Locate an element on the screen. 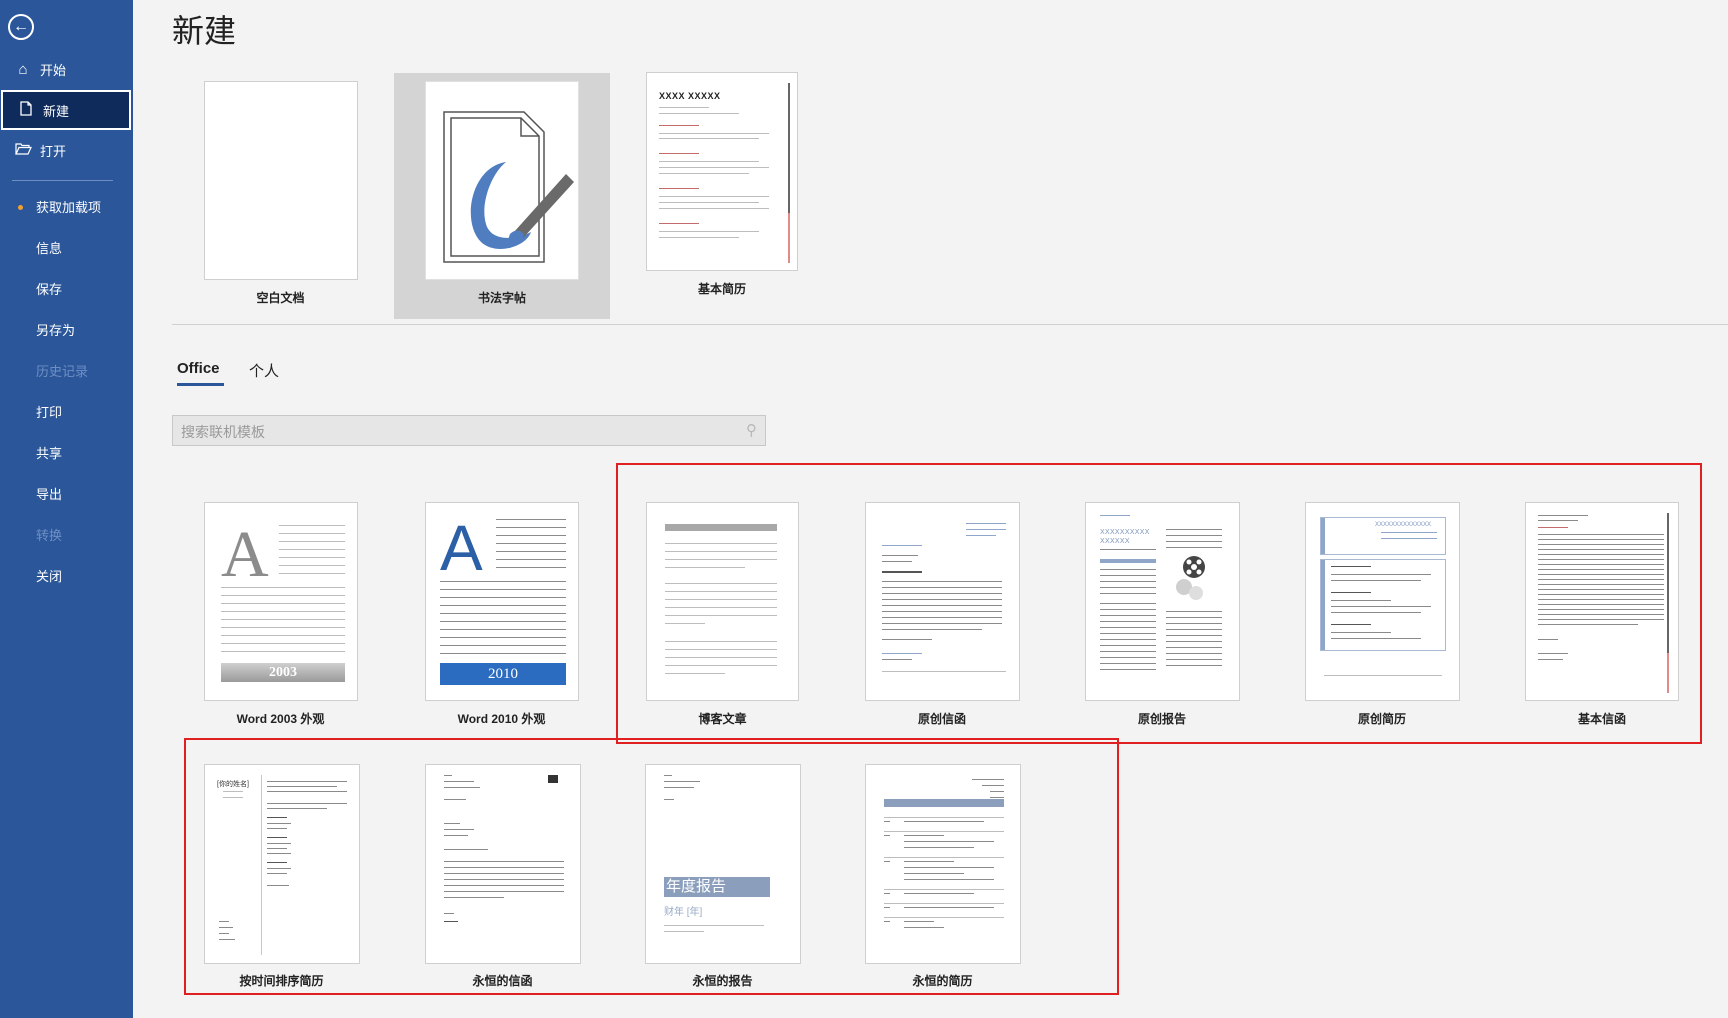 The width and height of the screenshot is (1728, 1018). nav-label: 另存为 is located at coordinates (56, 330).